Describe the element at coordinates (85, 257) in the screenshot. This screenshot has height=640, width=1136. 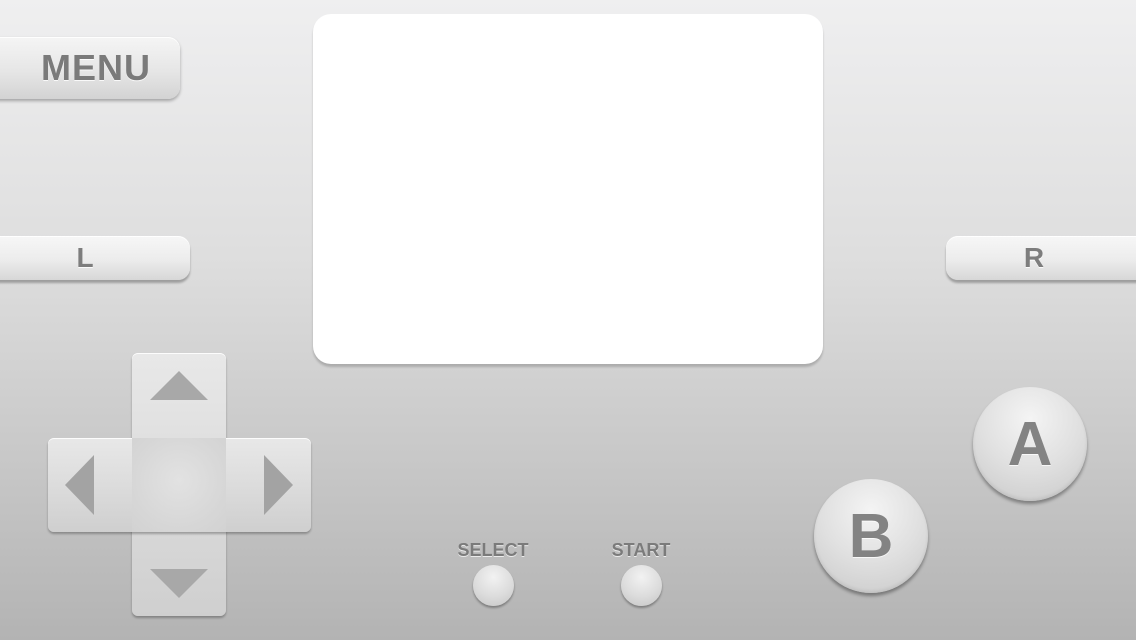
I see `l-shoulder-label: L` at that location.